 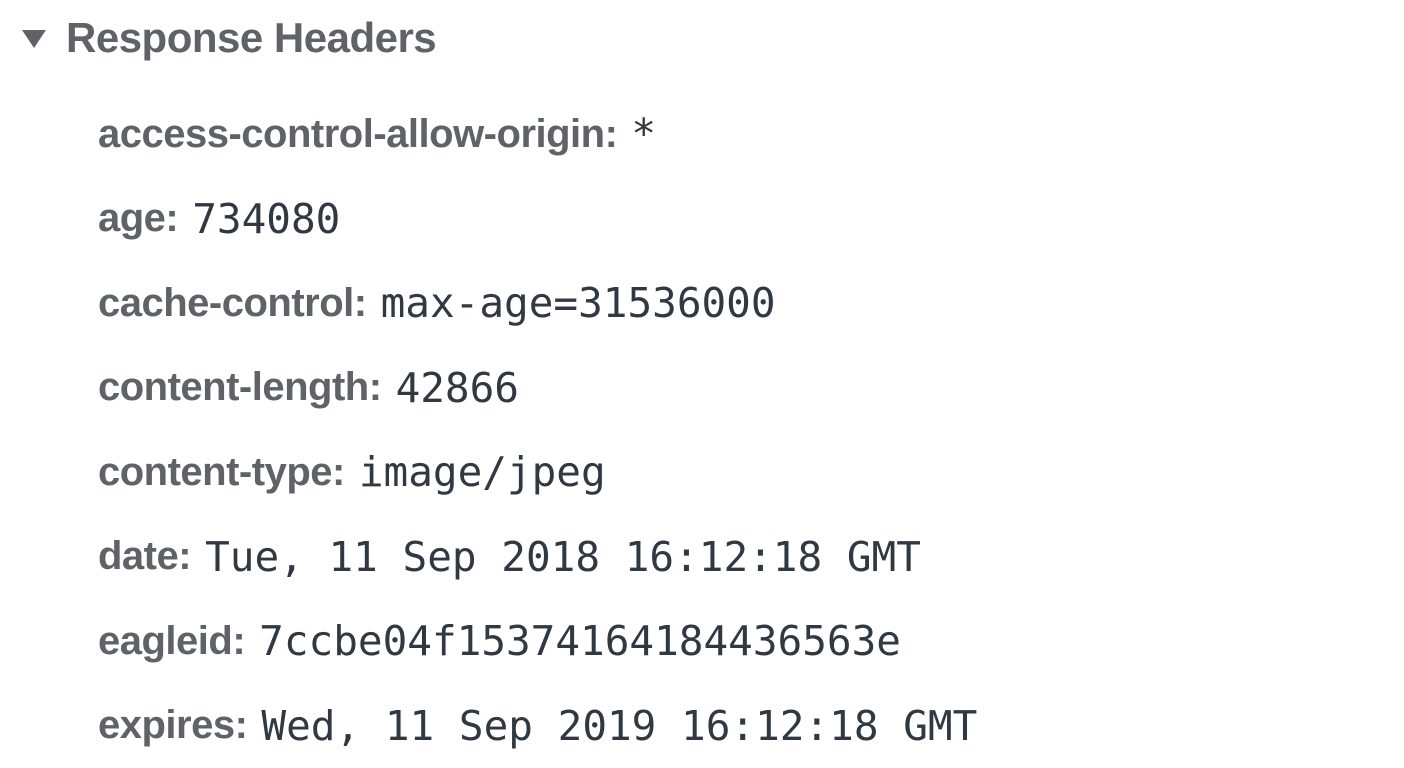 What do you see at coordinates (537, 388) in the screenshot?
I see `header-row: content-length: 42866` at bounding box center [537, 388].